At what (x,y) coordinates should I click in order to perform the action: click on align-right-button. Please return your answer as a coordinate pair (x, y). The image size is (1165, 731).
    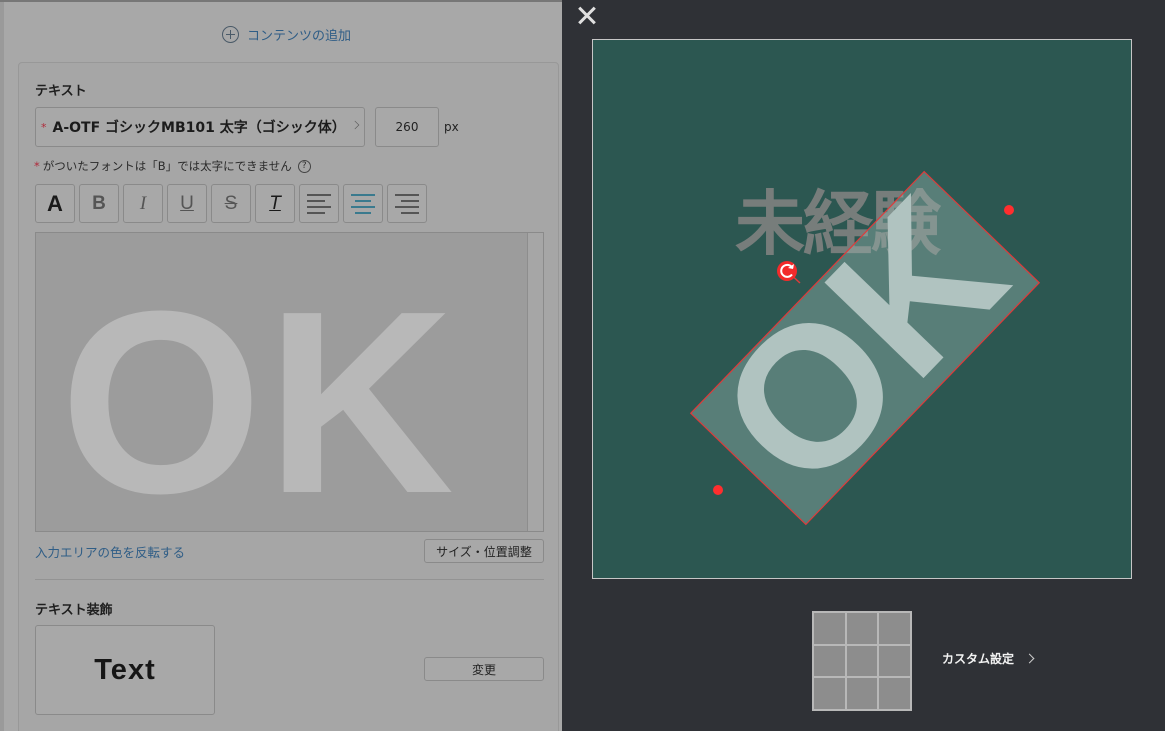
    Looking at the image, I should click on (407, 203).